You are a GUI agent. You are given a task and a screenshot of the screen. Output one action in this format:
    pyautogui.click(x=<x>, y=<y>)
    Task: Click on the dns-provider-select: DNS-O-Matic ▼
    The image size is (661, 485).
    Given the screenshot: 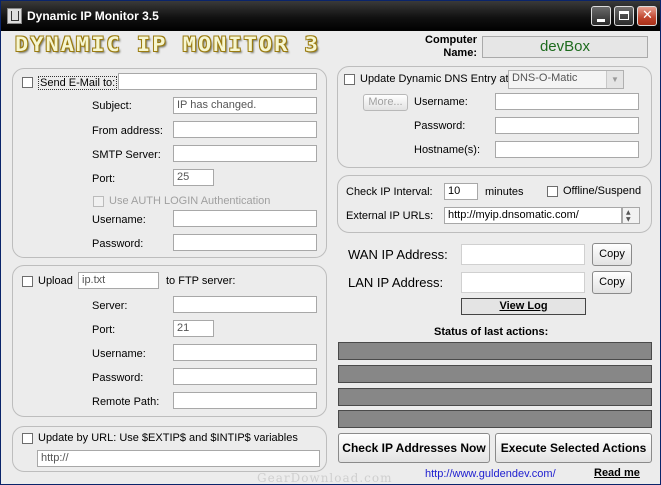 What is the action you would take?
    pyautogui.click(x=566, y=79)
    